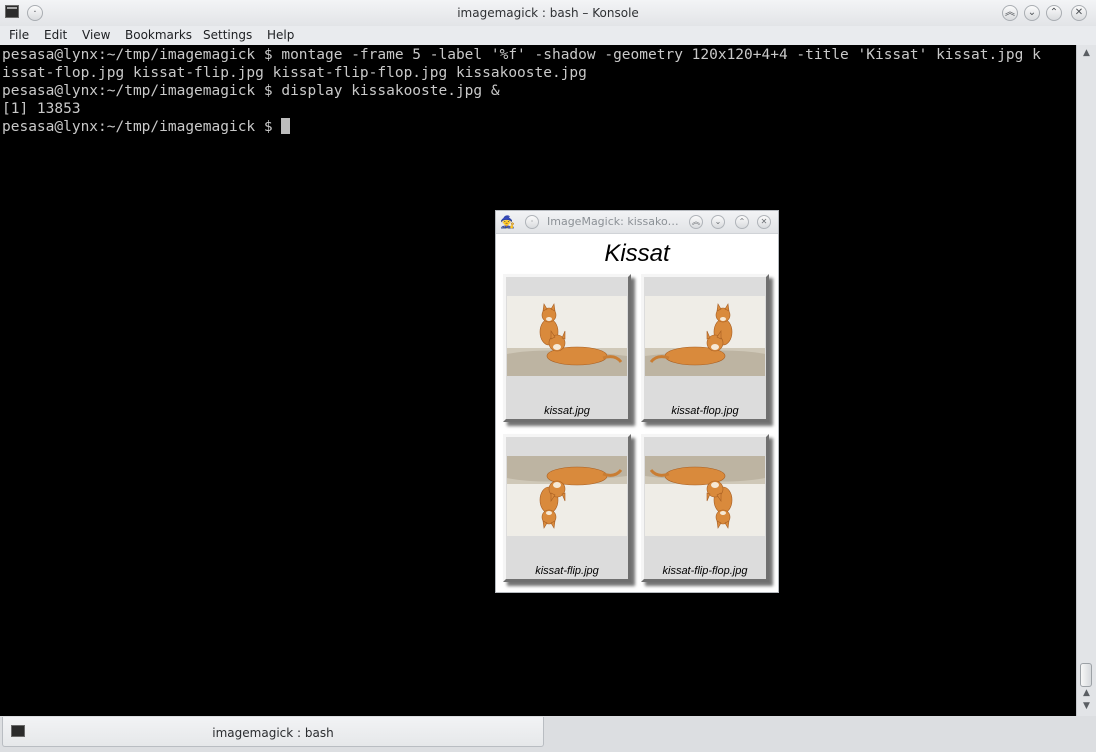  I want to click on menu-bar: File Edit View Bookmarks Settings Help, so click(548, 35).